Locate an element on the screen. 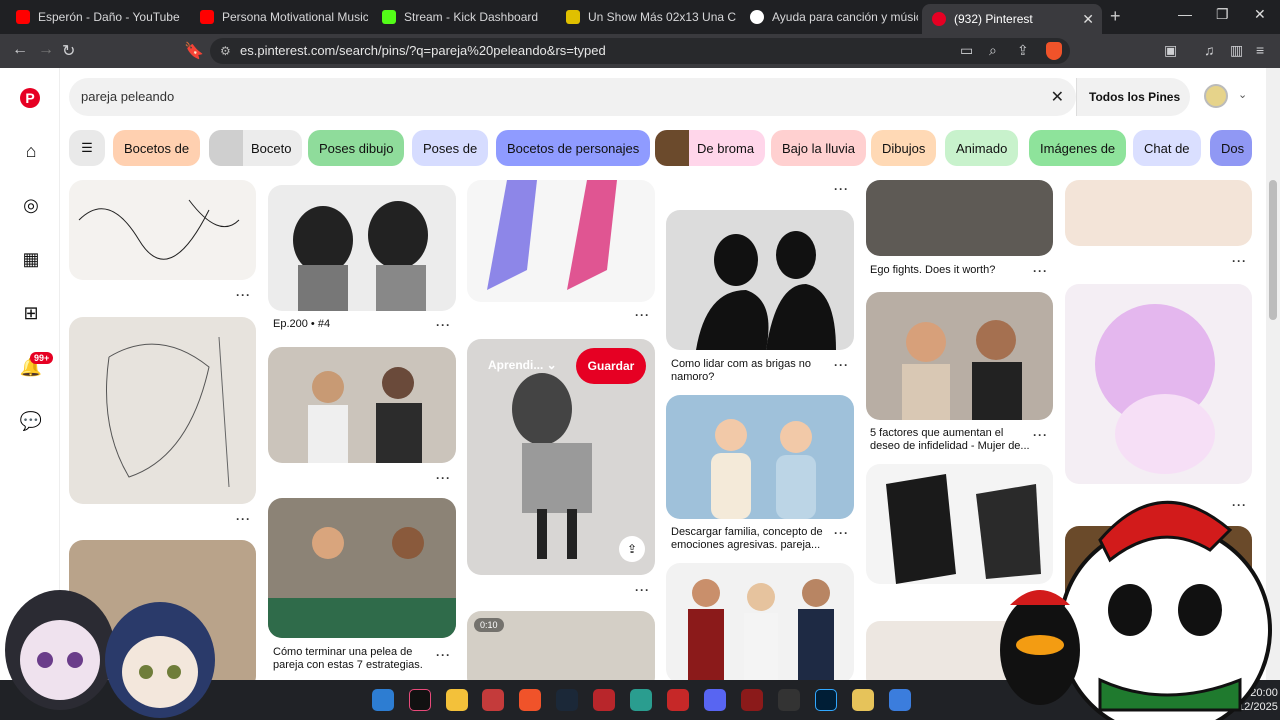  minimize-icon: — is located at coordinates (1185, 14).